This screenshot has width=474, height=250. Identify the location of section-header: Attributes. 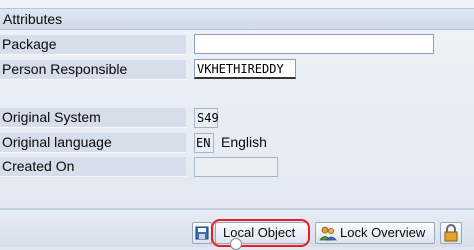
(237, 19).